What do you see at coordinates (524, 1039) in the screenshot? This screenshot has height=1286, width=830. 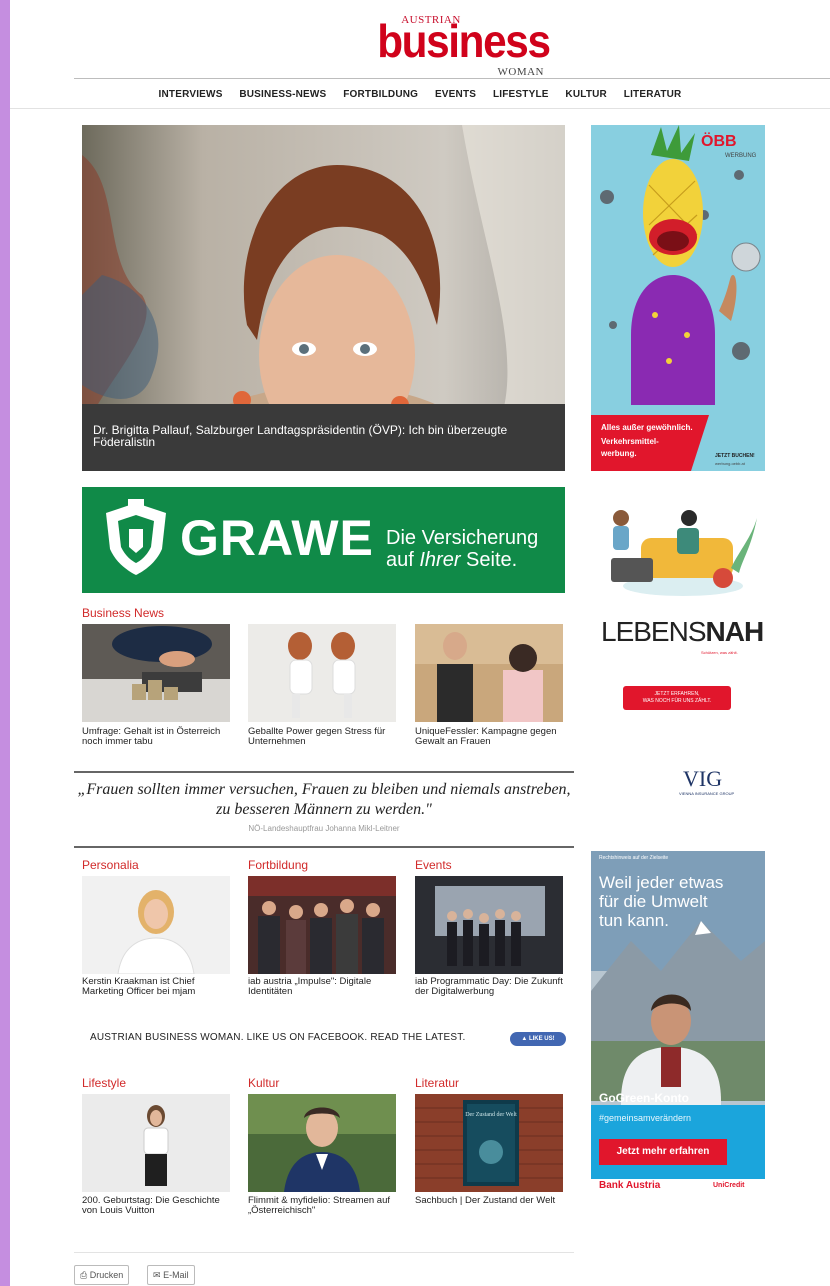 I see `thumbs-up-icon: ▲` at bounding box center [524, 1039].